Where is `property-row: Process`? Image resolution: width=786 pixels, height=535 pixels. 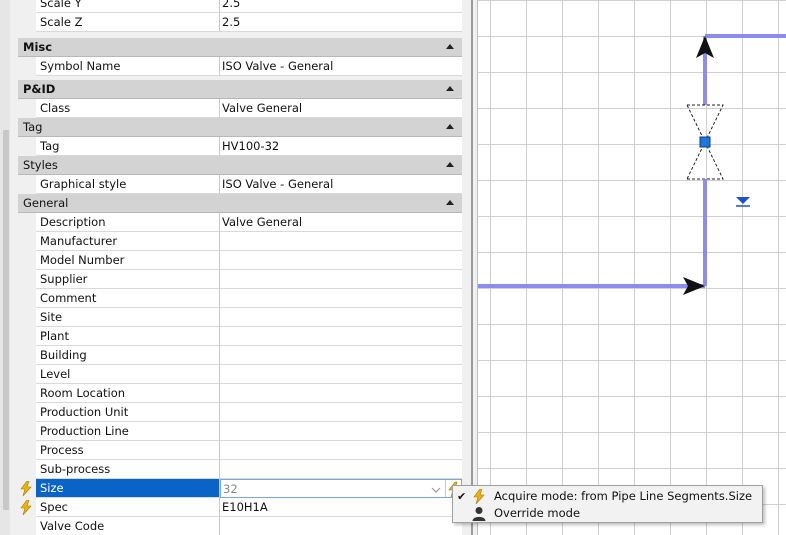
property-row: Process is located at coordinates (240, 450).